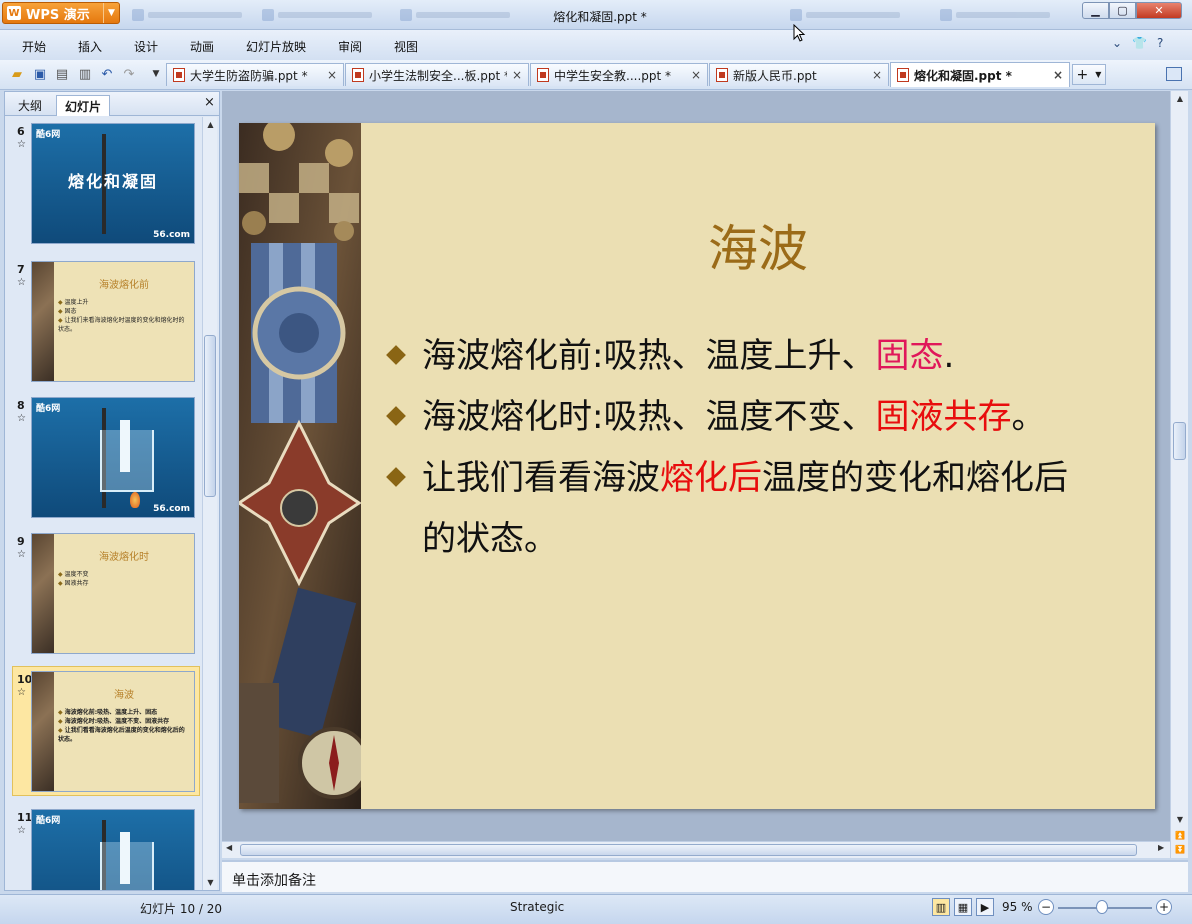  What do you see at coordinates (113, 849) in the screenshot?
I see `slide-thumbnail: 酷6网` at bounding box center [113, 849].